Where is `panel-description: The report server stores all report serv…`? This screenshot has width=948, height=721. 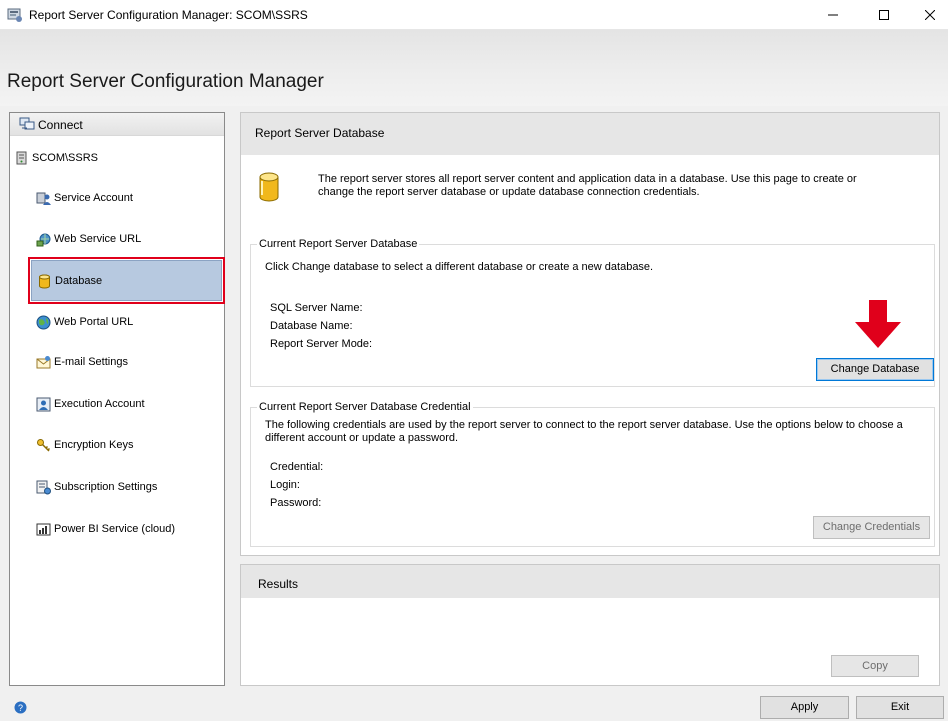 panel-description: The report server stores all report serv… is located at coordinates (618, 186).